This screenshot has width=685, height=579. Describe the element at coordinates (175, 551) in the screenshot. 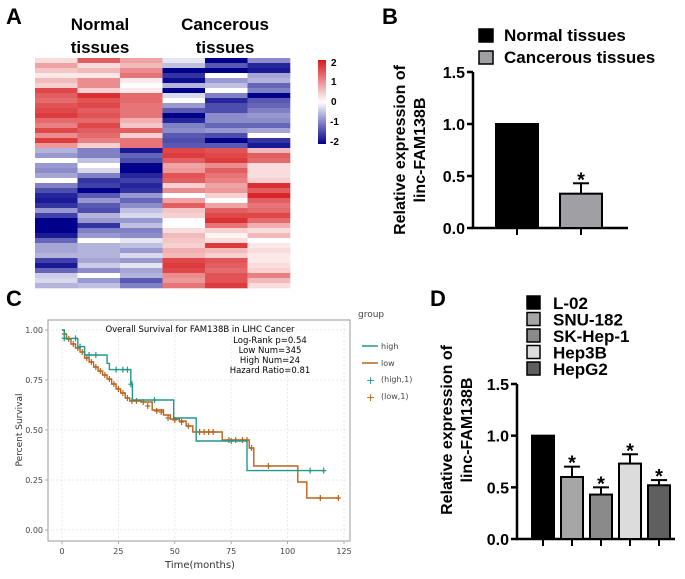

I see `x-tick-label: 50` at that location.